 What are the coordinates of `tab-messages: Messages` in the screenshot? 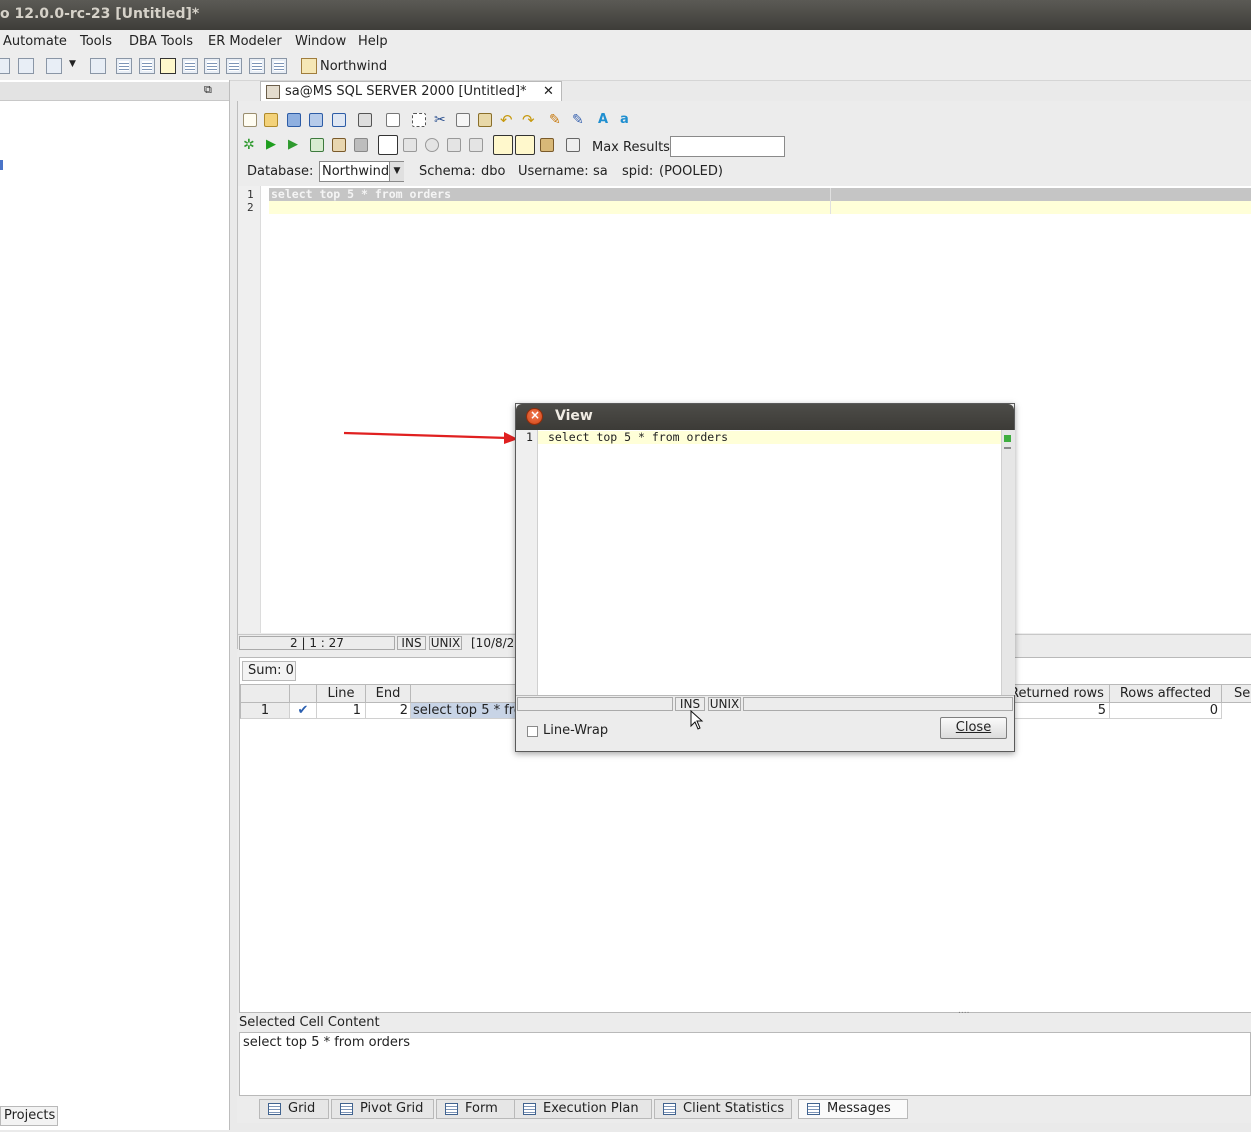 It's located at (853, 1109).